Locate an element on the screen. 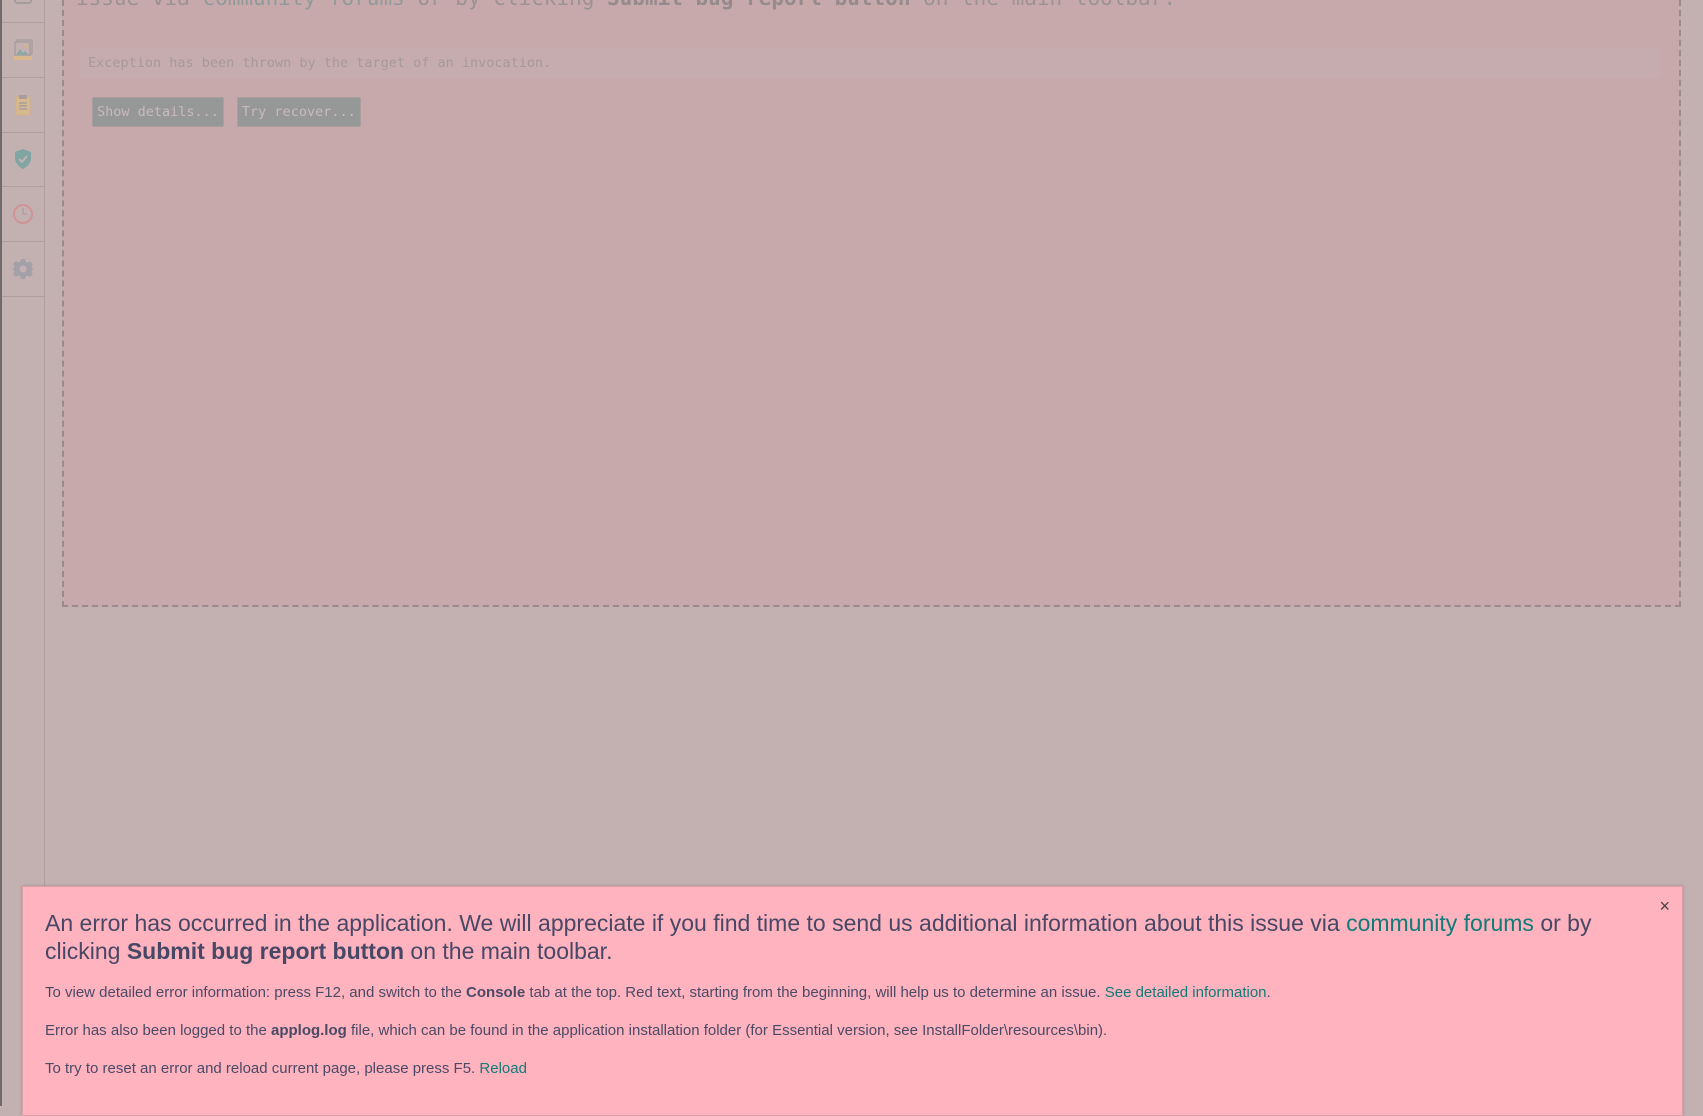  sidebar-item-security is located at coordinates (23, 159).